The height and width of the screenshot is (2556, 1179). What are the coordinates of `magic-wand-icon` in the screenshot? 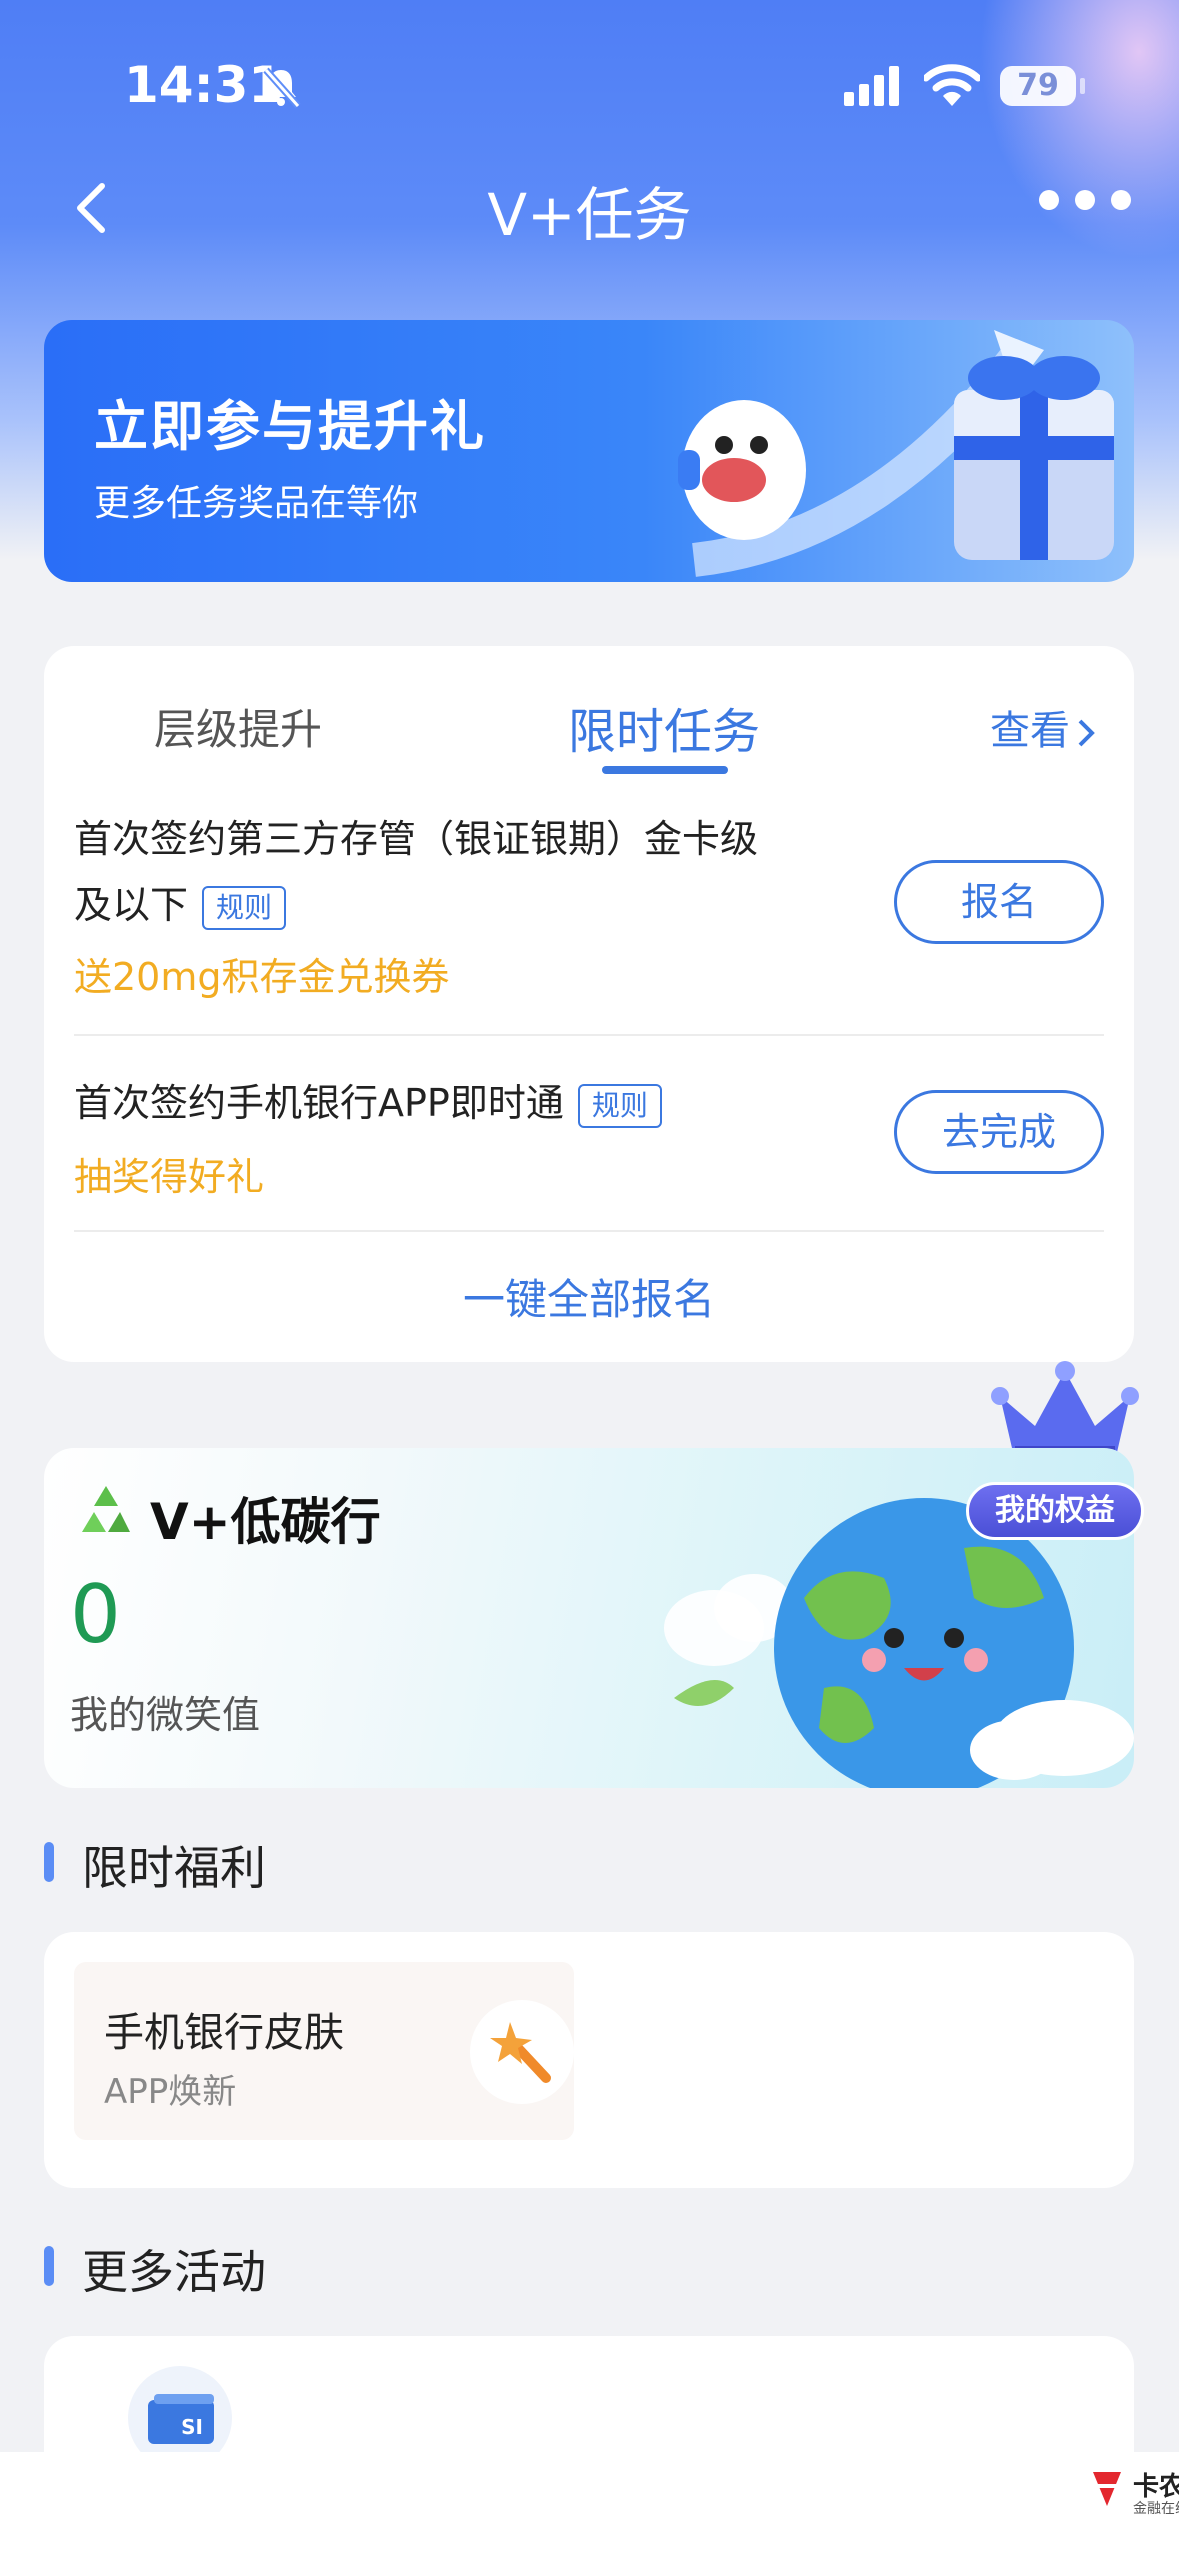 It's located at (522, 2052).